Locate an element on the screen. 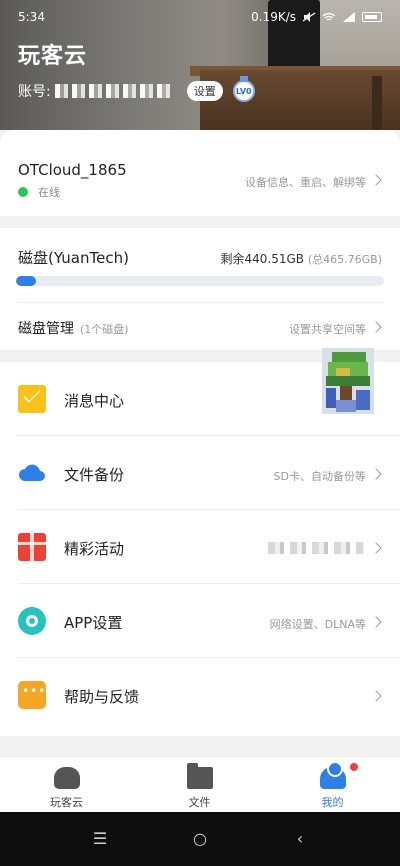 This screenshot has width=400, height=866. home-icon: ○ is located at coordinates (200, 839).